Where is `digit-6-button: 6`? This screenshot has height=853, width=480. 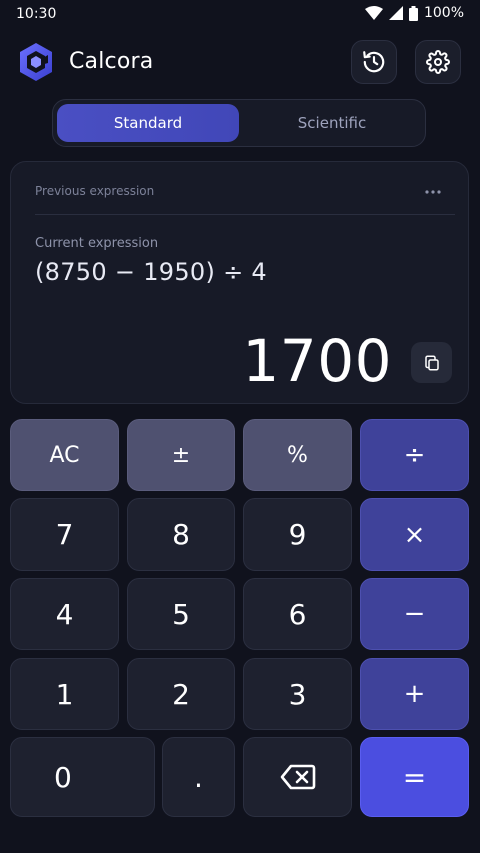
digit-6-button: 6 is located at coordinates (297, 614).